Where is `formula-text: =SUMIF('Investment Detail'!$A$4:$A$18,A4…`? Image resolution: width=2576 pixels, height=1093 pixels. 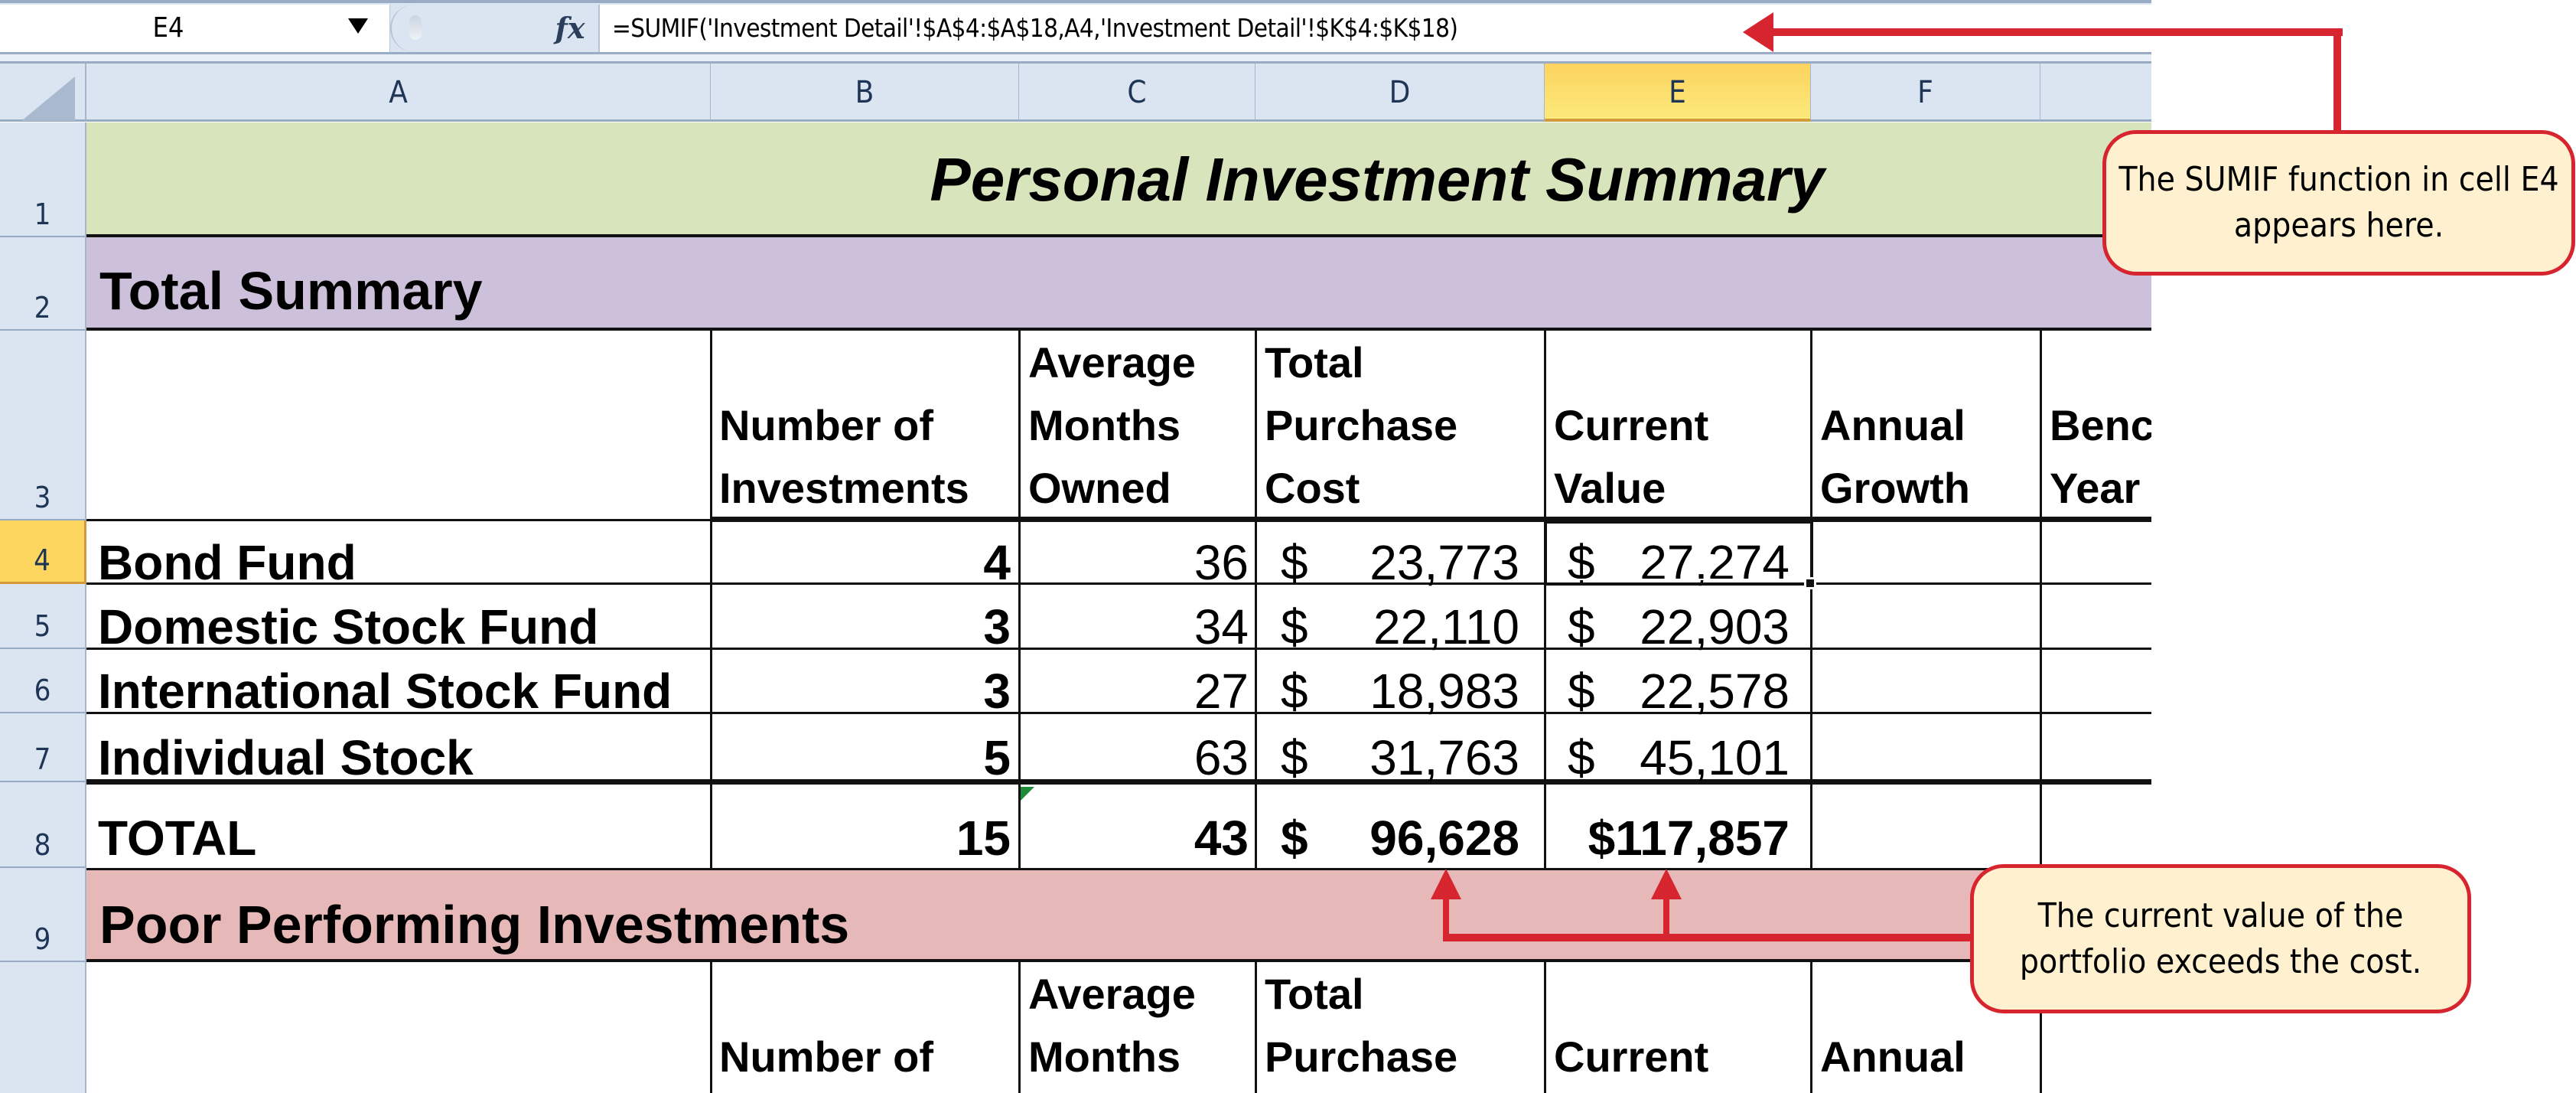
formula-text: =SUMIF('Investment Detail'!$A$4:$A$18,A4… is located at coordinates (1035, 28).